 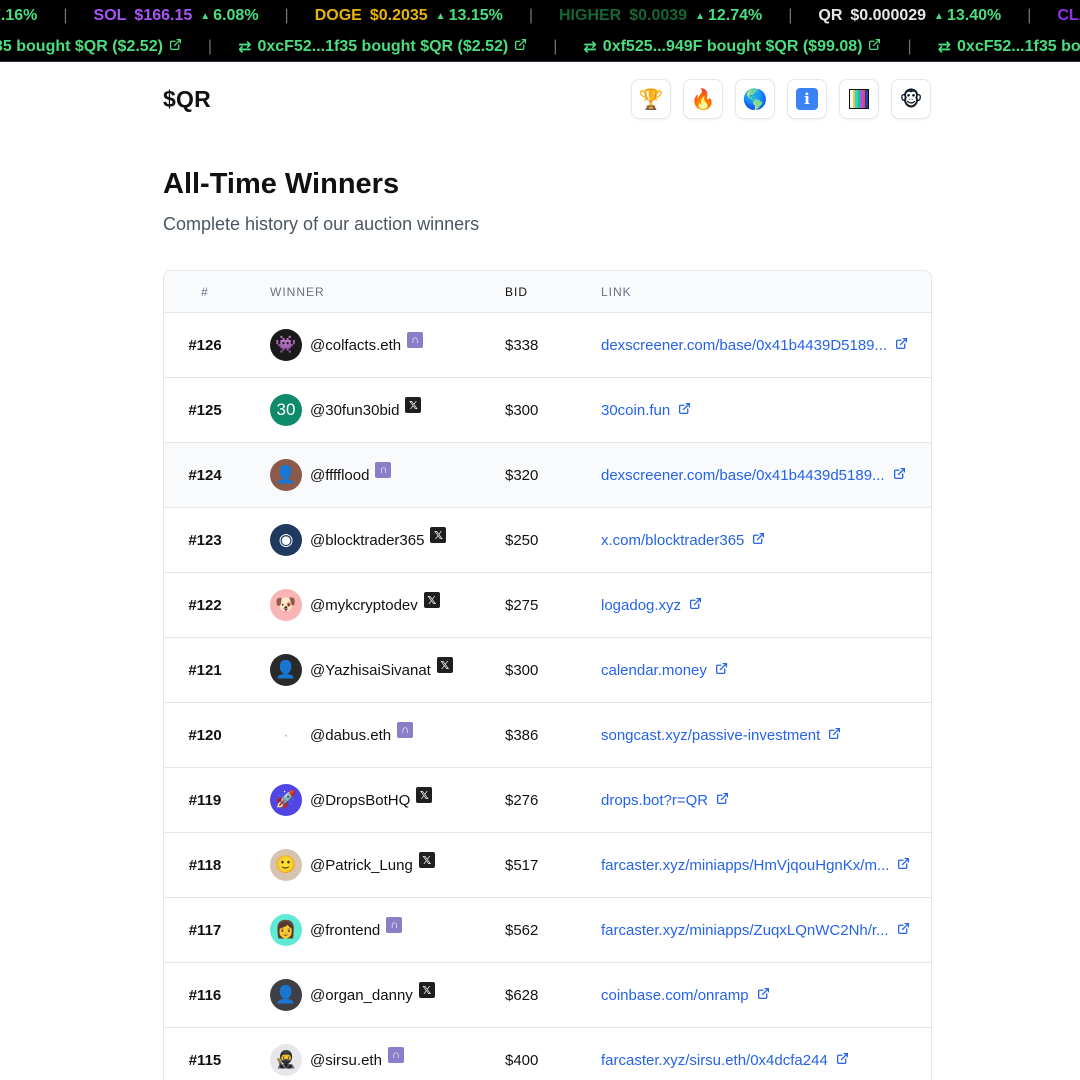 I want to click on avatar: 🥷, so click(x=286, y=1060).